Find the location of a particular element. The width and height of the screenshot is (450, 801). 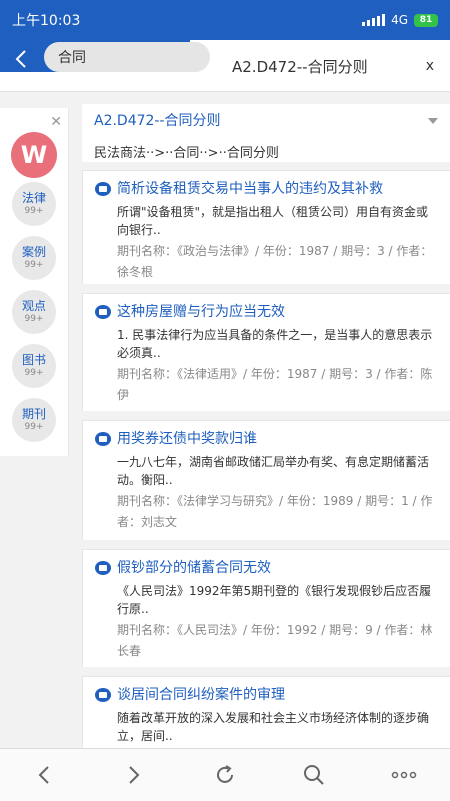

result-title: 这种房屋赠与行为应当无效 is located at coordinates (201, 312).